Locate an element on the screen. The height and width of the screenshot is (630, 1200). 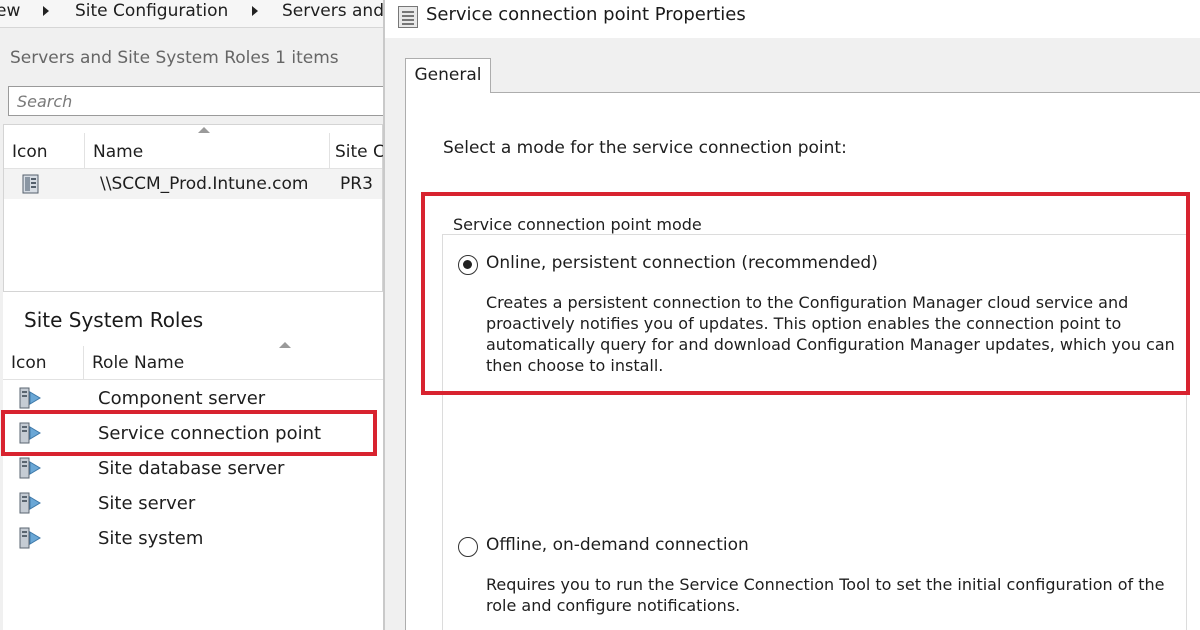
breadcrumb-item-servers: Servers and is located at coordinates (332, 11).